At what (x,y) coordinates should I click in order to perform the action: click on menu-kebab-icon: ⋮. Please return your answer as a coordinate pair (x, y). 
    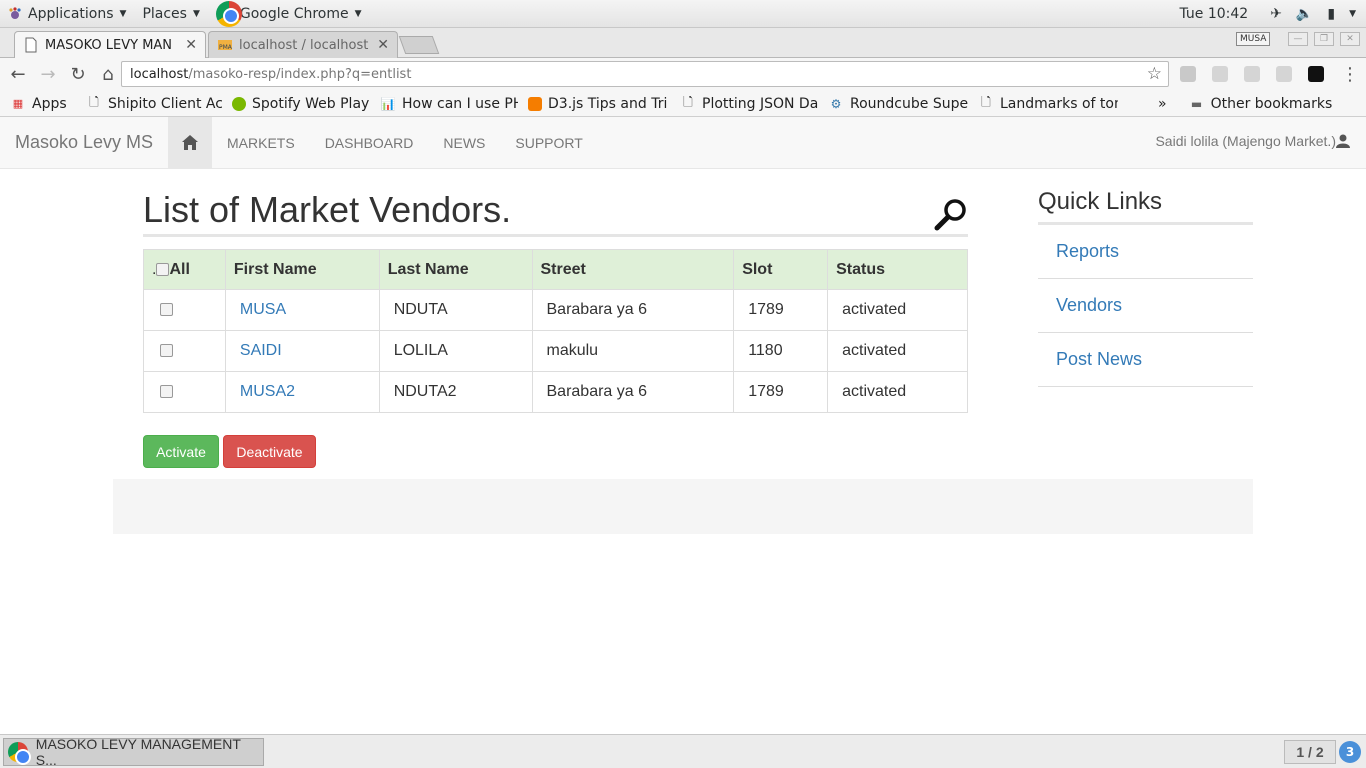
    Looking at the image, I should click on (1350, 74).